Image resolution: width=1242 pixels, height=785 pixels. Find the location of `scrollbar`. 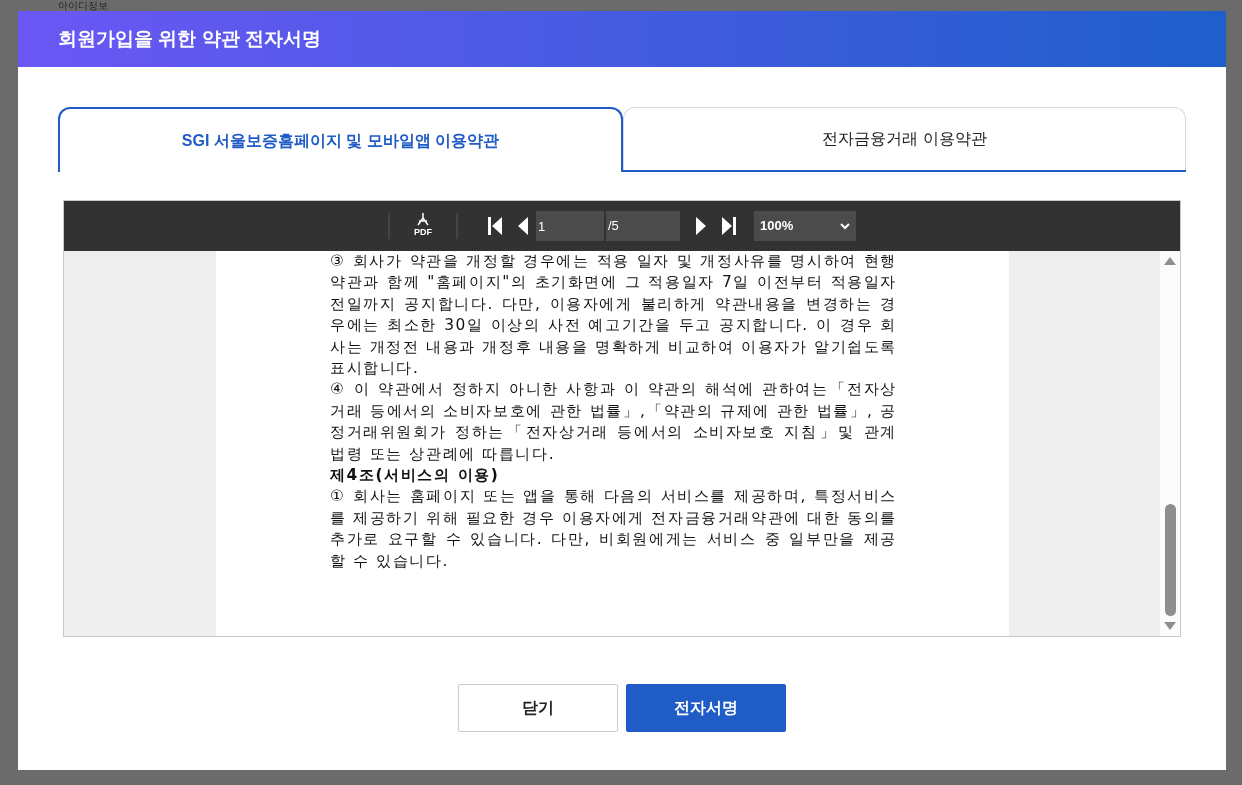

scrollbar is located at coordinates (1170, 443).